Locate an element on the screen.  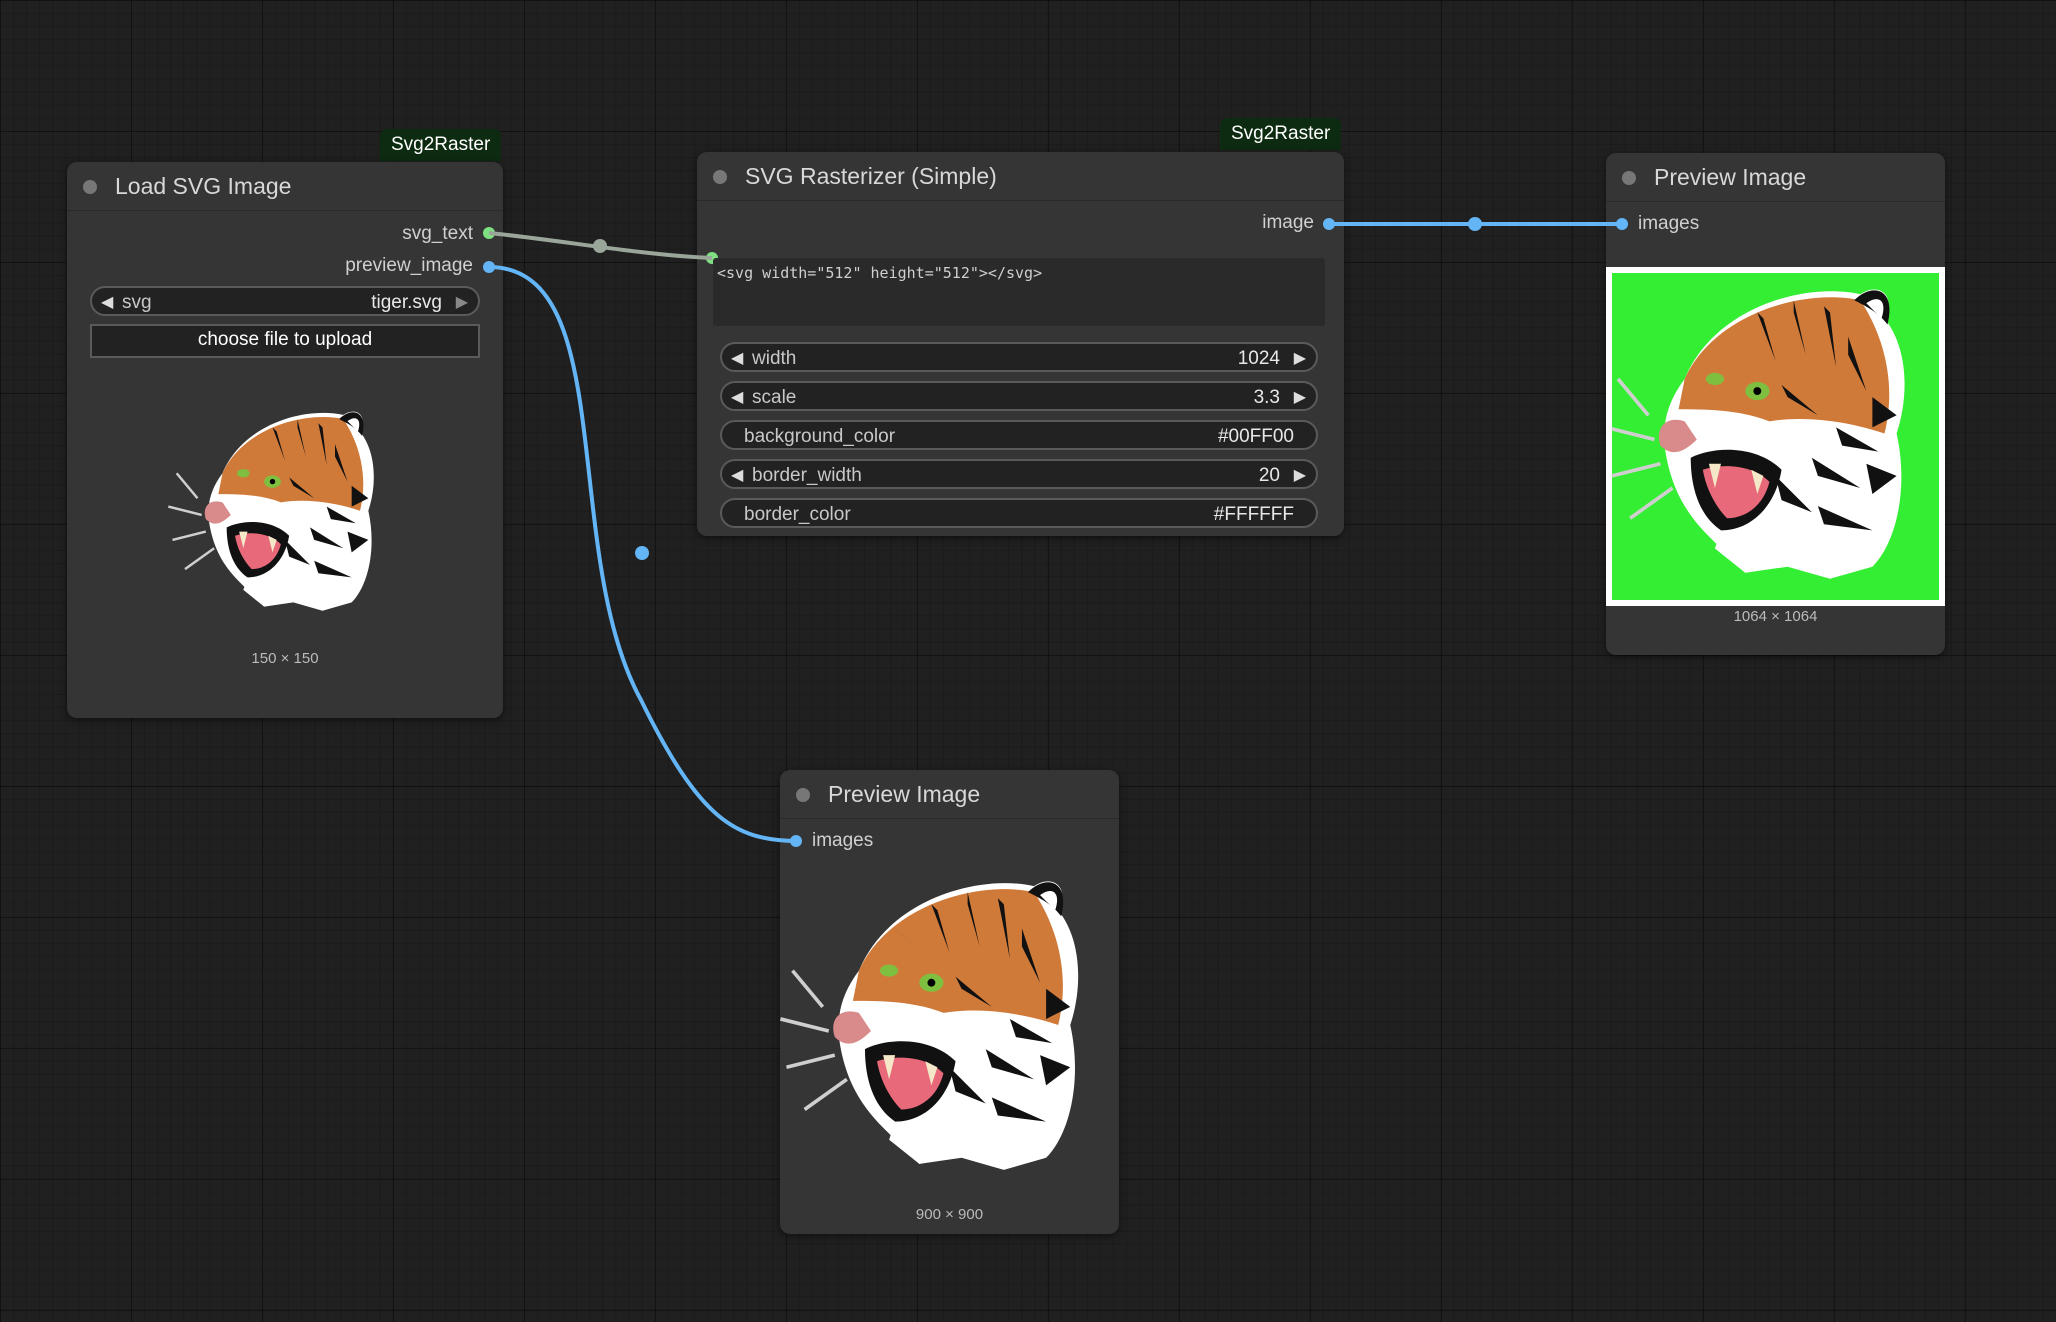
svg-text-area: <svg width="512" height="512"></svg> is located at coordinates (1019, 292).